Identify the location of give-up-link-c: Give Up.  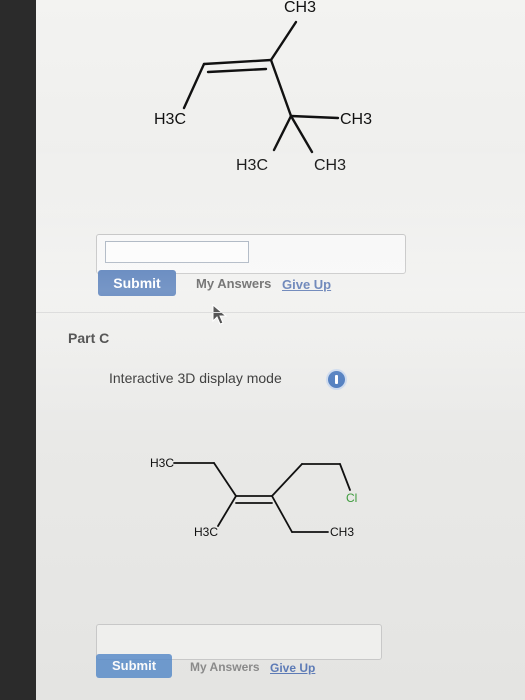
(292, 668).